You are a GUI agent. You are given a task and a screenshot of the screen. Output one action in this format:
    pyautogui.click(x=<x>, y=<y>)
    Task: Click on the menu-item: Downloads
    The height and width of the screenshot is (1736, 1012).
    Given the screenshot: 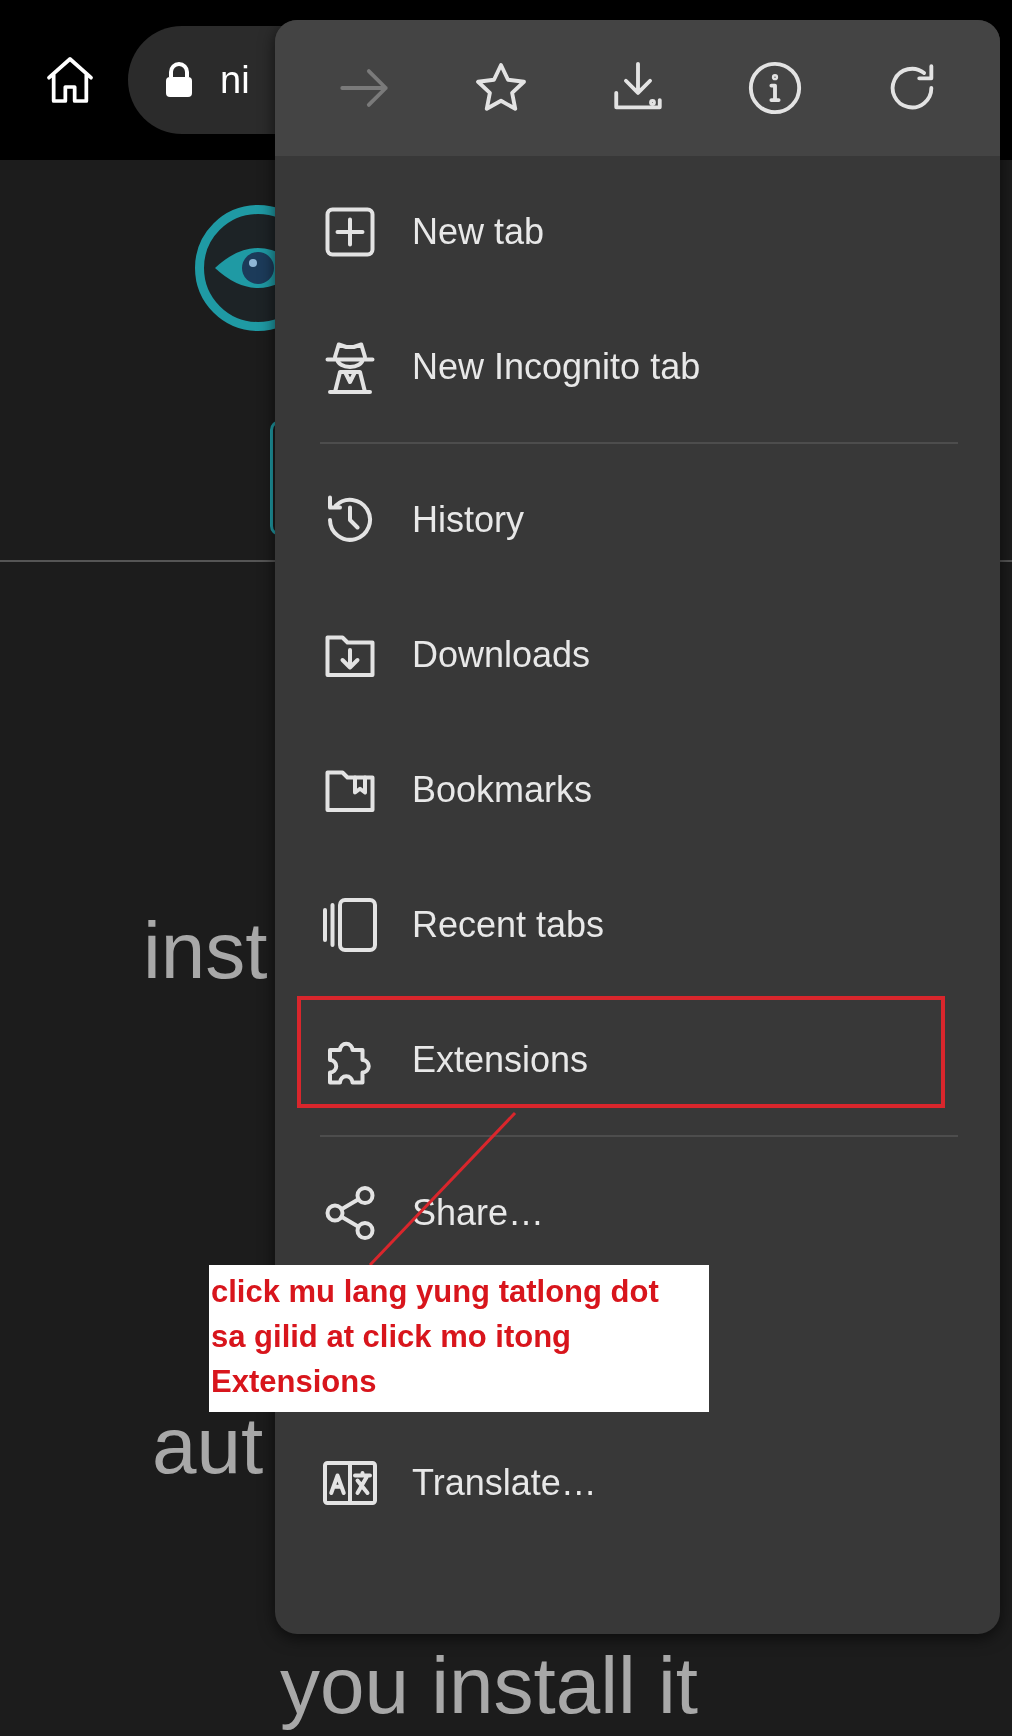 What is the action you would take?
    pyautogui.click(x=637, y=654)
    